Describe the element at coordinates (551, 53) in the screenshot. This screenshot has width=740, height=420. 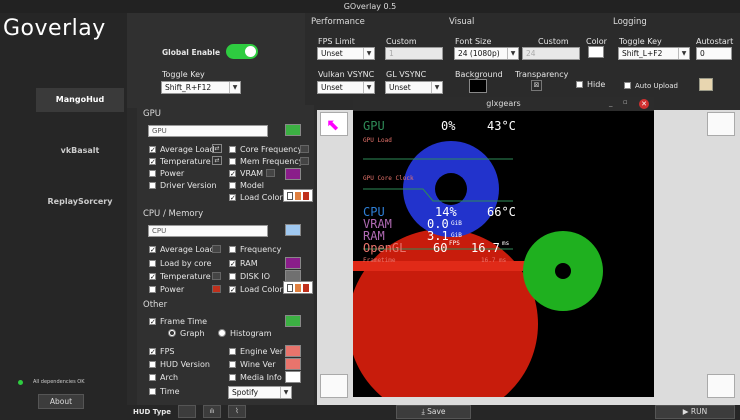
I see `font-custom-field: 24` at that location.